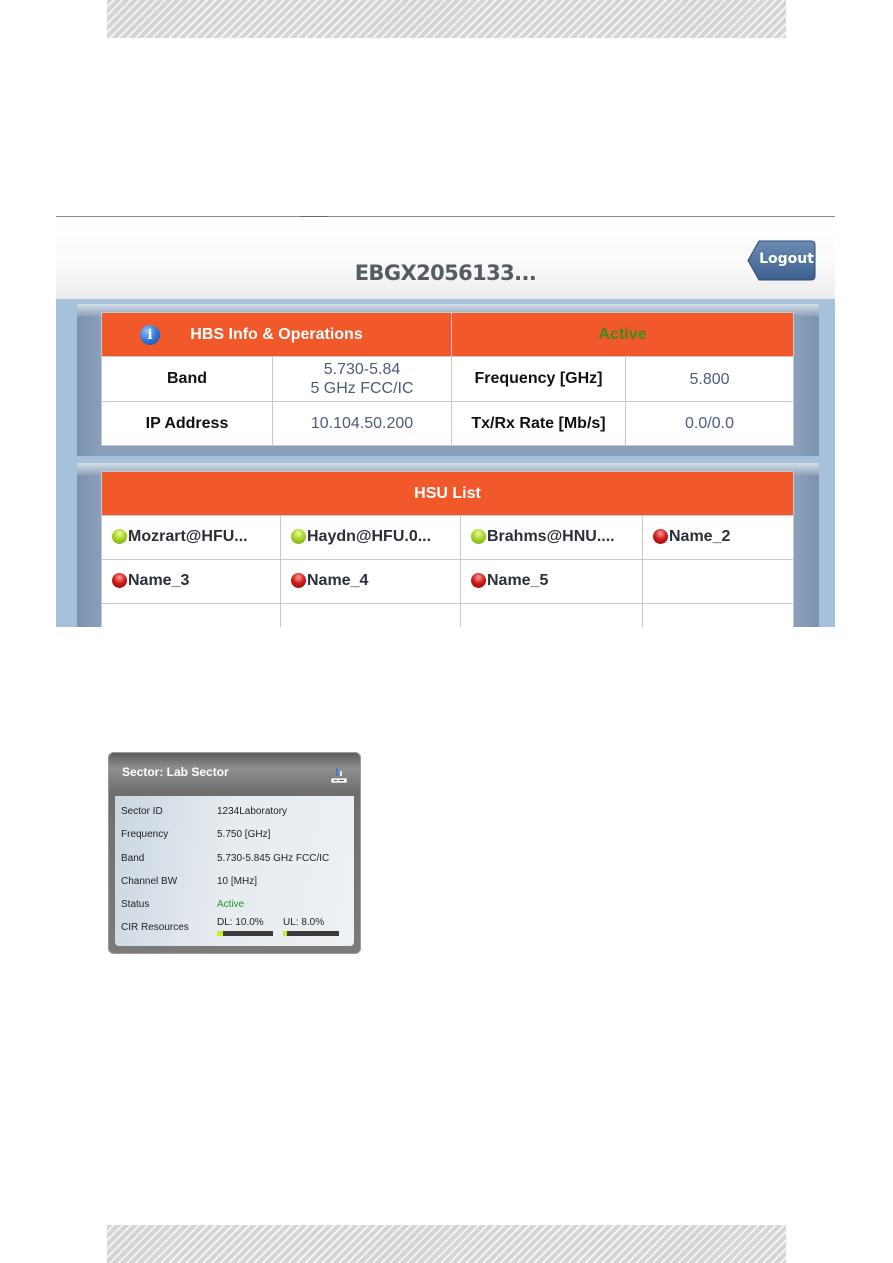  I want to click on frequency-label: Frequency [GHz], so click(538, 379).